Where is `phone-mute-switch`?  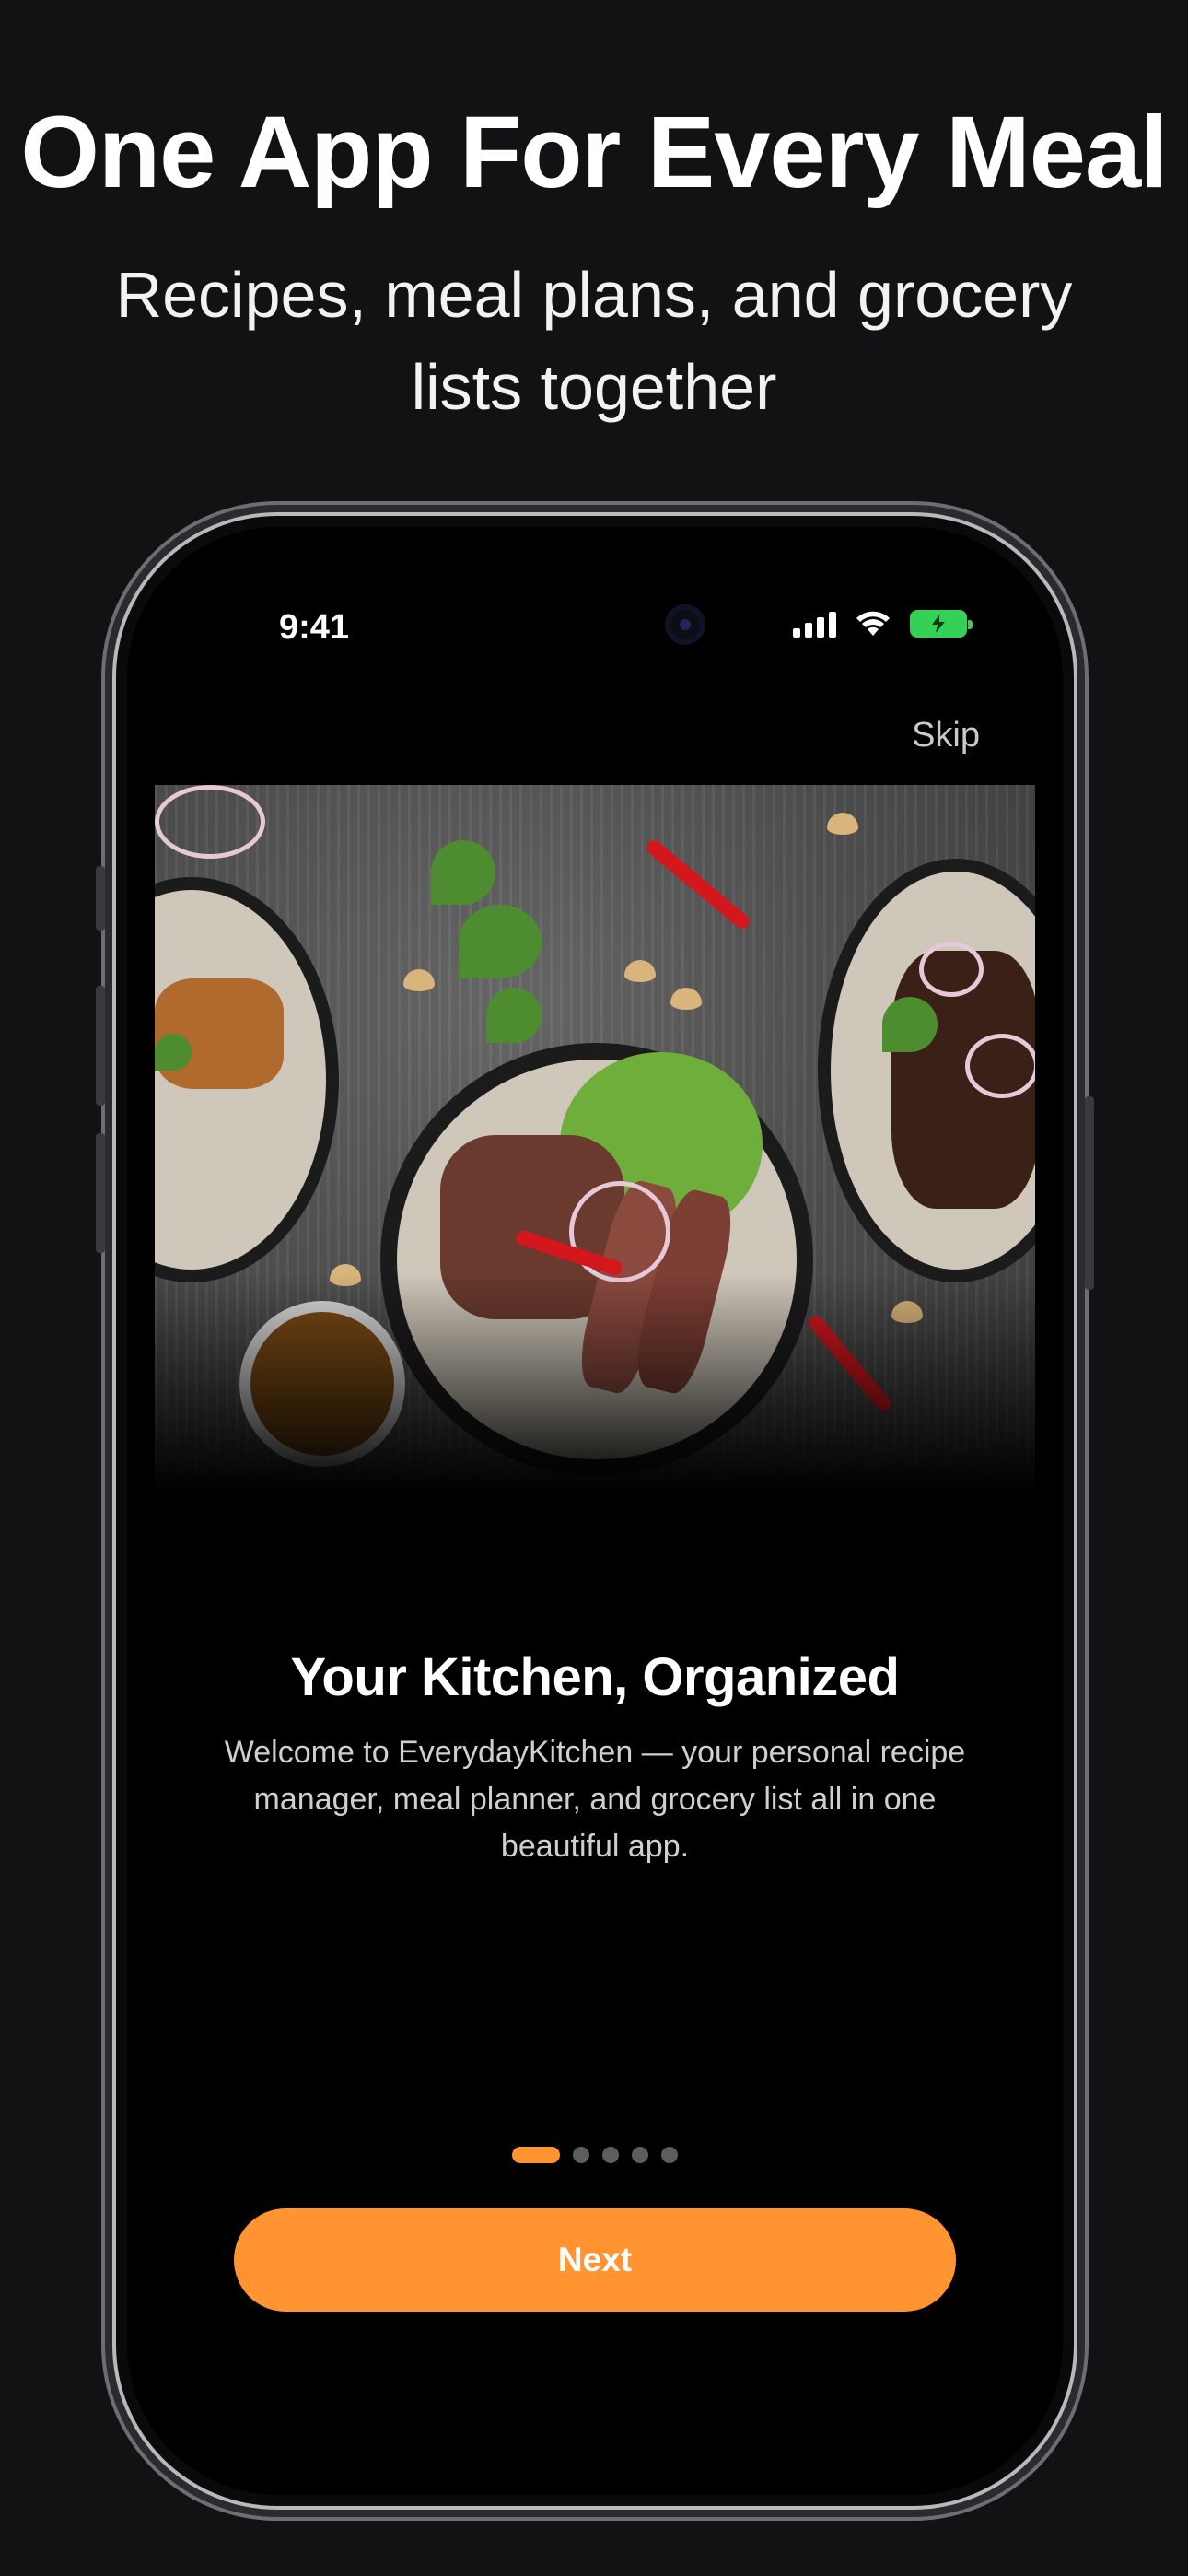
phone-mute-switch is located at coordinates (100, 898).